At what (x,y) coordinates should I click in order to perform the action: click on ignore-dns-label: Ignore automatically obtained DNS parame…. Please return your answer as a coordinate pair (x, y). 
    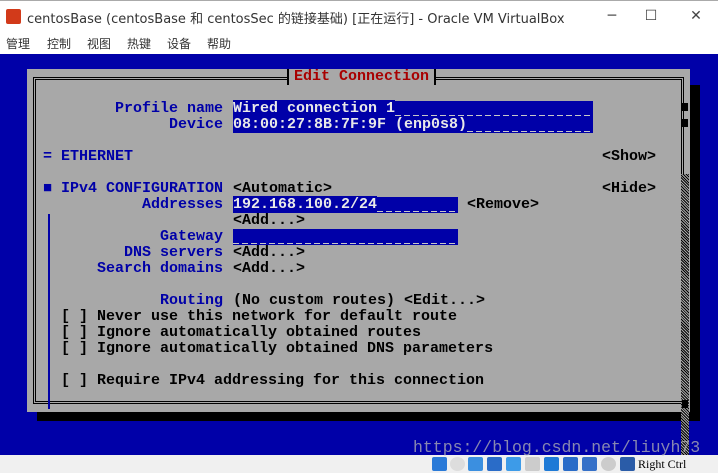
    Looking at the image, I should click on (295, 348).